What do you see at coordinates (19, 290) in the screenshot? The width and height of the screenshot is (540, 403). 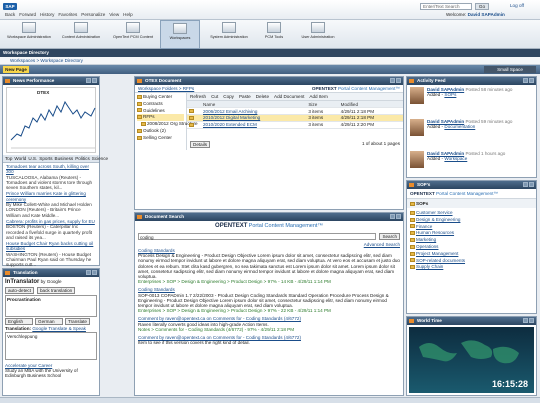 I see `auto-detect-toggle: auto-detect` at bounding box center [19, 290].